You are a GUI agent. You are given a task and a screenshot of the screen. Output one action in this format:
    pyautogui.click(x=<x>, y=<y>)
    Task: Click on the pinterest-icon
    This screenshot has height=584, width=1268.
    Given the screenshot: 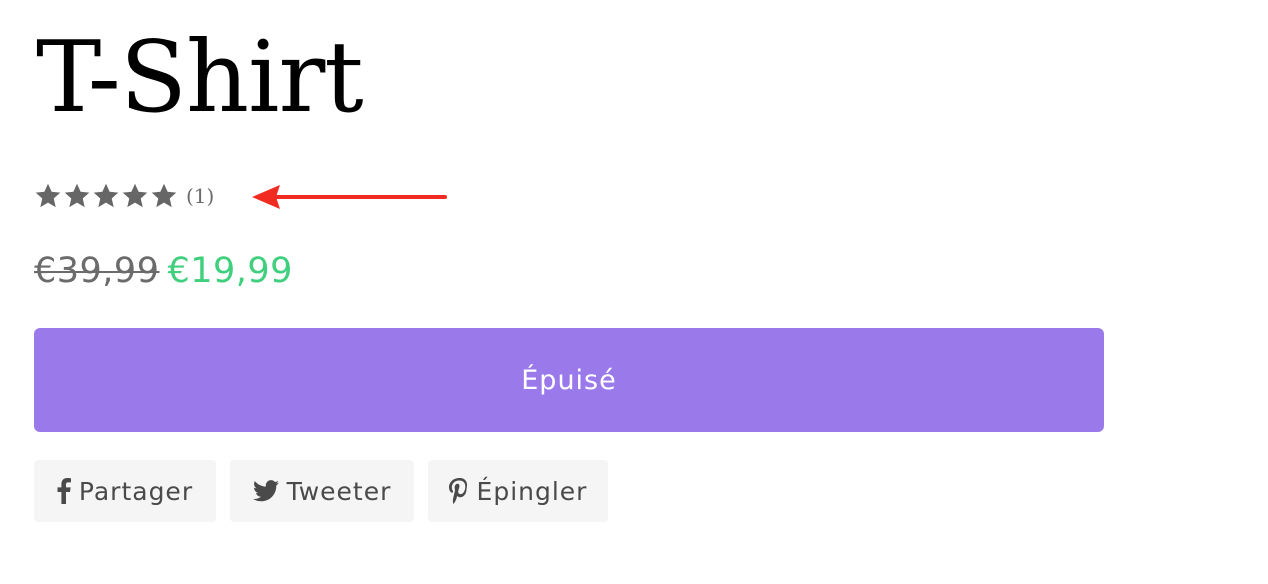 What is the action you would take?
    pyautogui.click(x=458, y=491)
    